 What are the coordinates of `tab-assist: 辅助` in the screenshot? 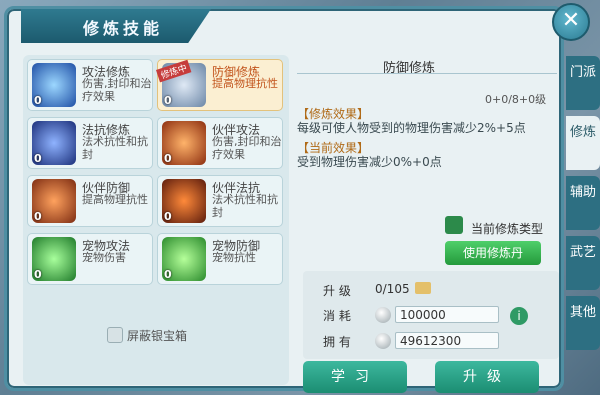 It's located at (583, 203).